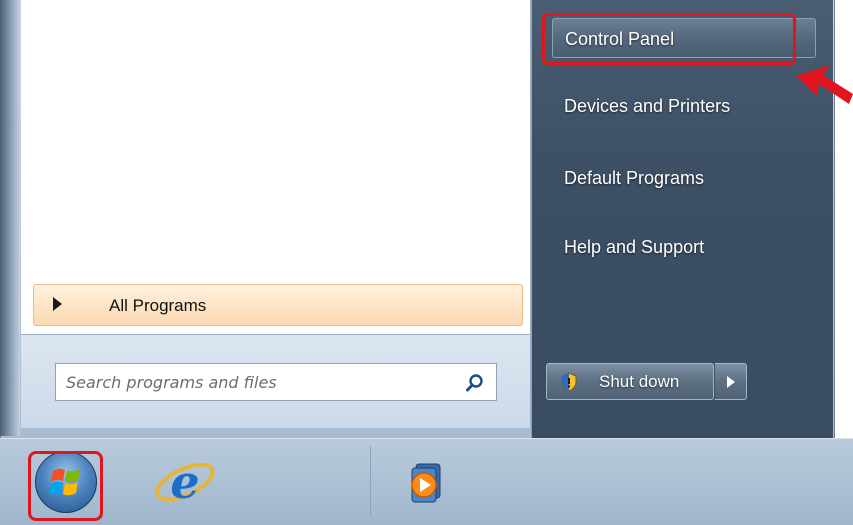  Describe the element at coordinates (65, 486) in the screenshot. I see `start-button-highlight` at that location.